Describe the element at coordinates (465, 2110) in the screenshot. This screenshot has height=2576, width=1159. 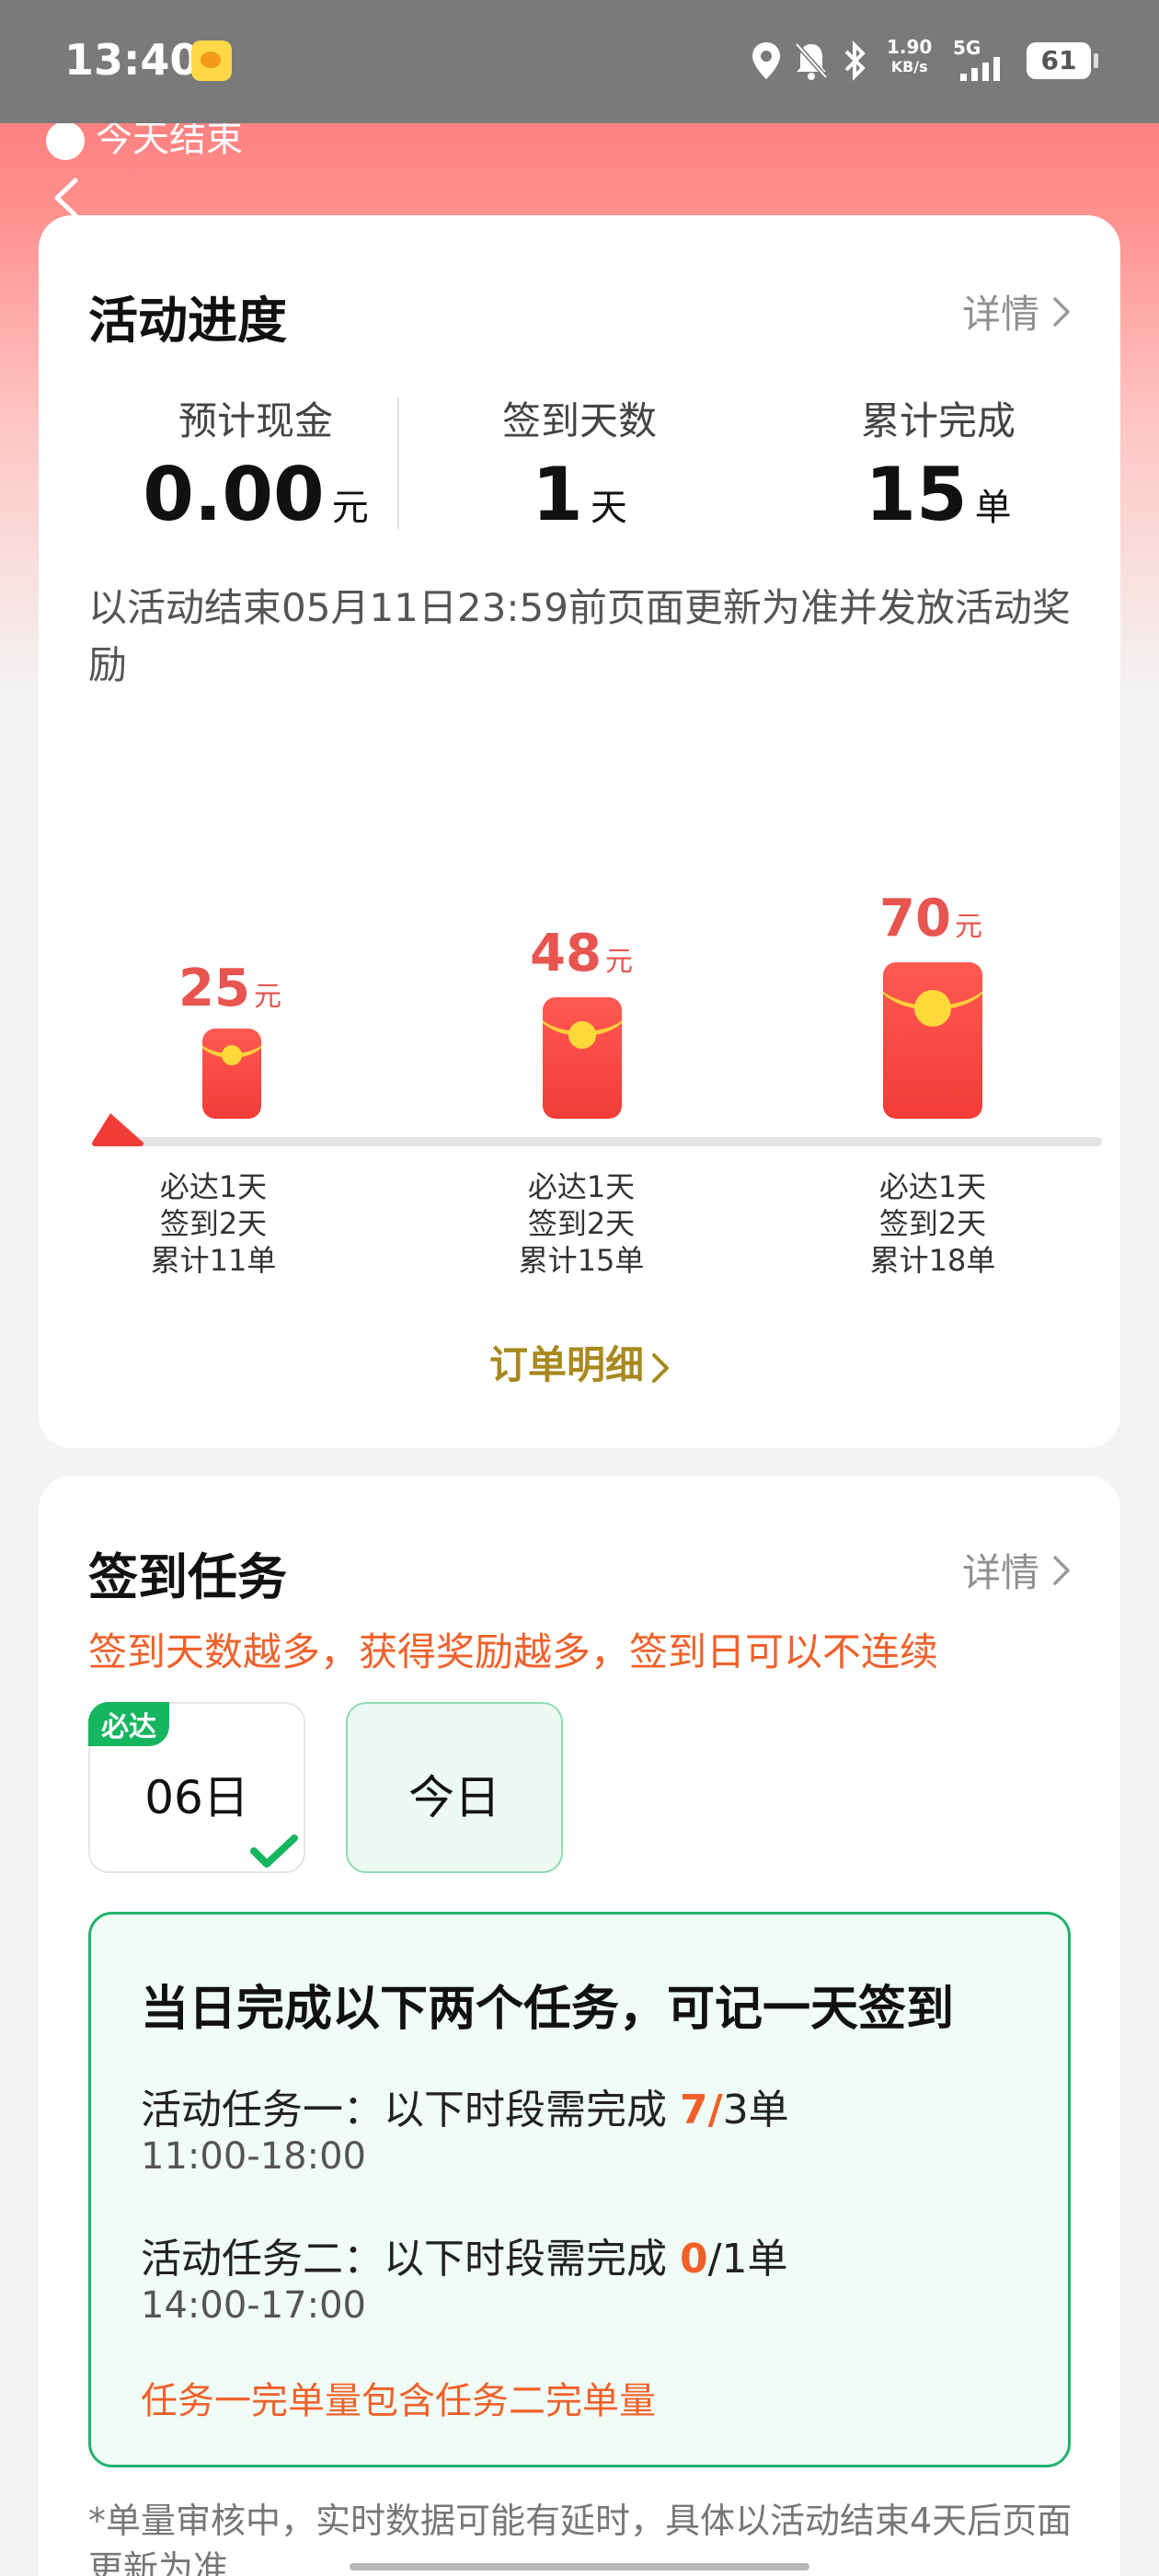
I see `task-one: 活动任务一：以下时段需完成 7/3单` at that location.